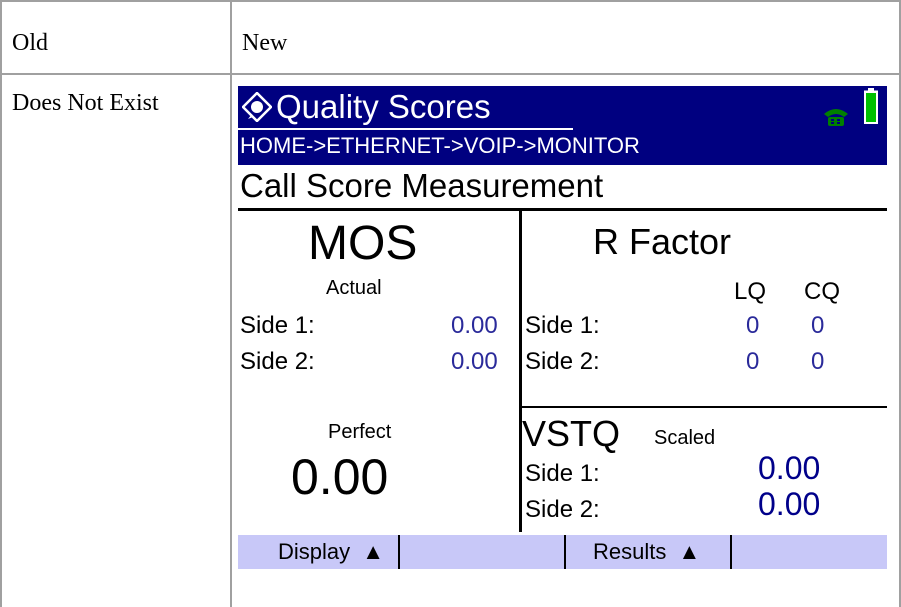 This screenshot has width=901, height=607. Describe the element at coordinates (562, 509) in the screenshot. I see `vstq-side2-label: Side 2:` at that location.